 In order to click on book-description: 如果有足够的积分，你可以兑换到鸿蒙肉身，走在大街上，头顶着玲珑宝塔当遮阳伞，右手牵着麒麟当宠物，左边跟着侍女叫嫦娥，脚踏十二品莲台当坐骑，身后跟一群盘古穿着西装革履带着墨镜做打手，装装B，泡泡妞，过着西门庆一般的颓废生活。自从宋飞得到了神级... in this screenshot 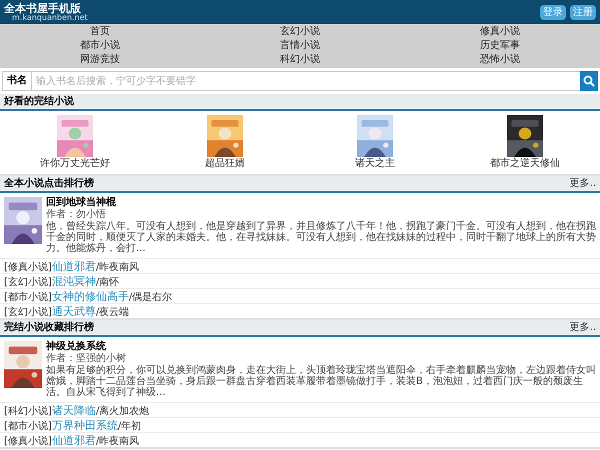, I will do `click(321, 381)`.